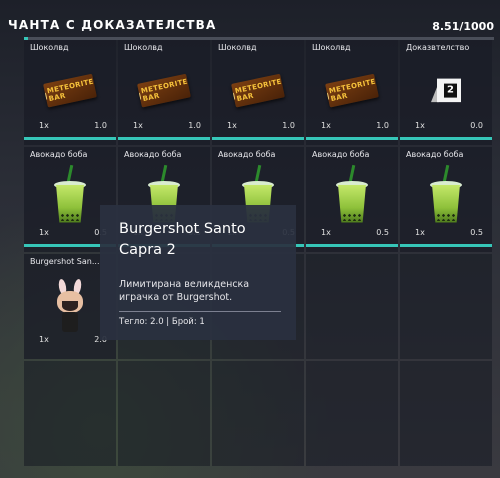 The height and width of the screenshot is (478, 500). I want to click on slot-item-weight: 0.0, so click(476, 125).